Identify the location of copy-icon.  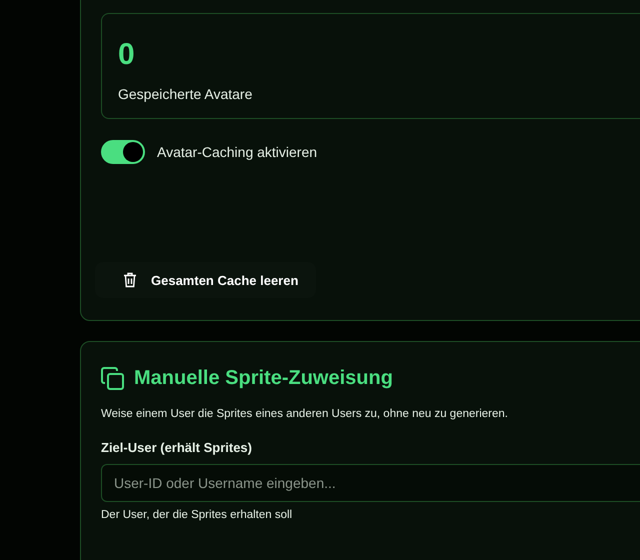
(112, 378).